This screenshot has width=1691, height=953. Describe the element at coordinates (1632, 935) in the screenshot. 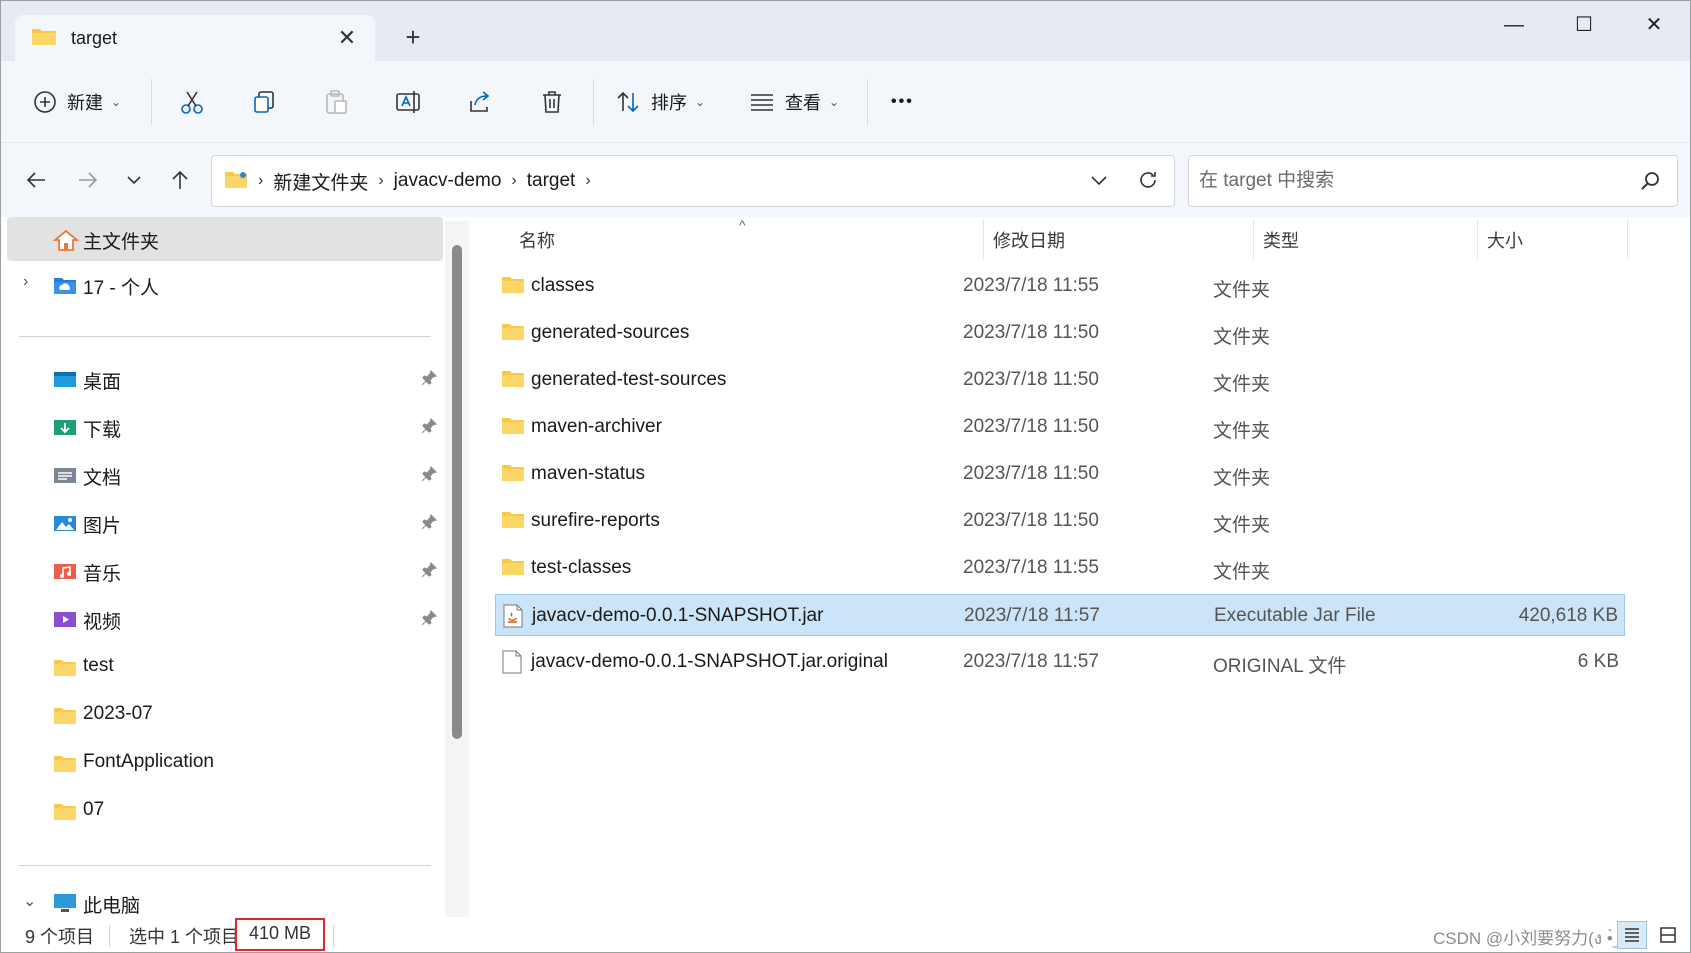

I see `details-view-button` at that location.